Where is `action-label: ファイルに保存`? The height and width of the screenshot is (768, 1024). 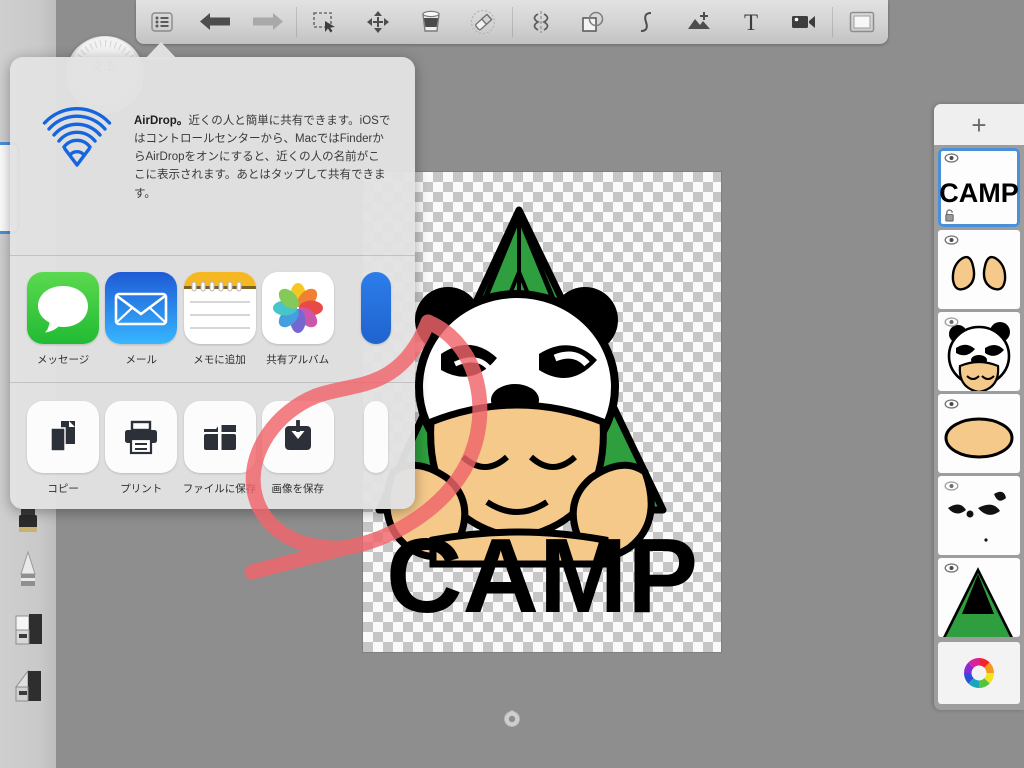 action-label: ファイルに保存 is located at coordinates (219, 489).